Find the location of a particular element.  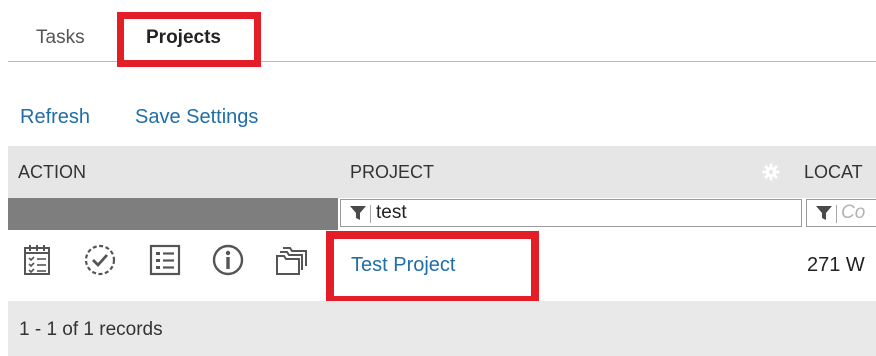

info-icon is located at coordinates (228, 260).